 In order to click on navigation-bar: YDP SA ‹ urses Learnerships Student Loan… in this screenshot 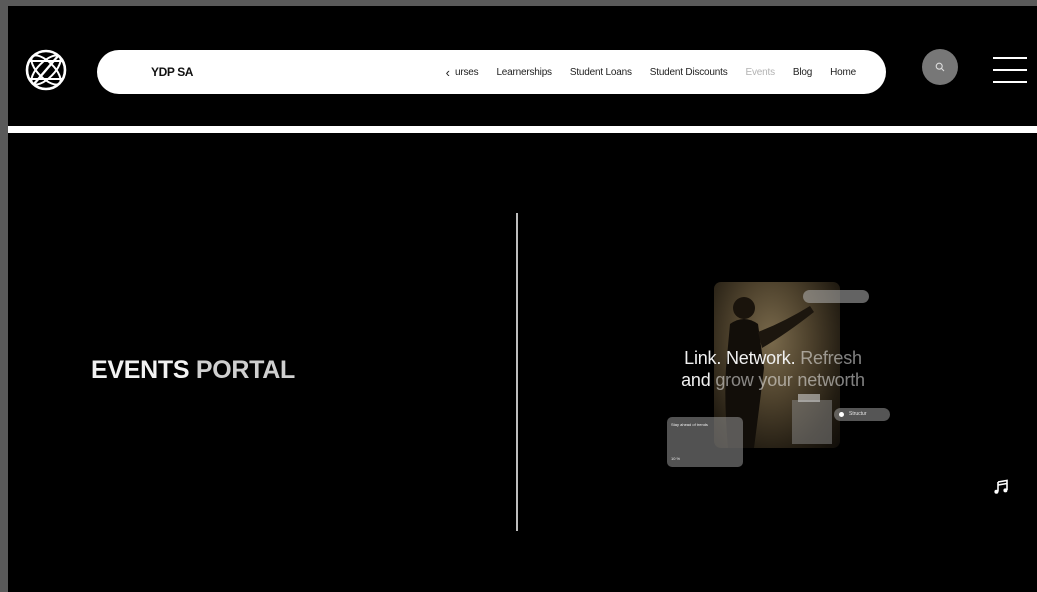, I will do `click(491, 72)`.